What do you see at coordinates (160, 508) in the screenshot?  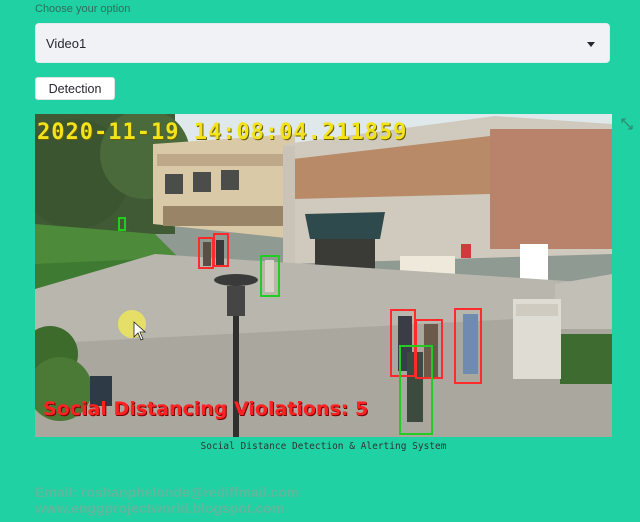 I see `footer-website: www.enggprojectworld.blogspot.com` at bounding box center [160, 508].